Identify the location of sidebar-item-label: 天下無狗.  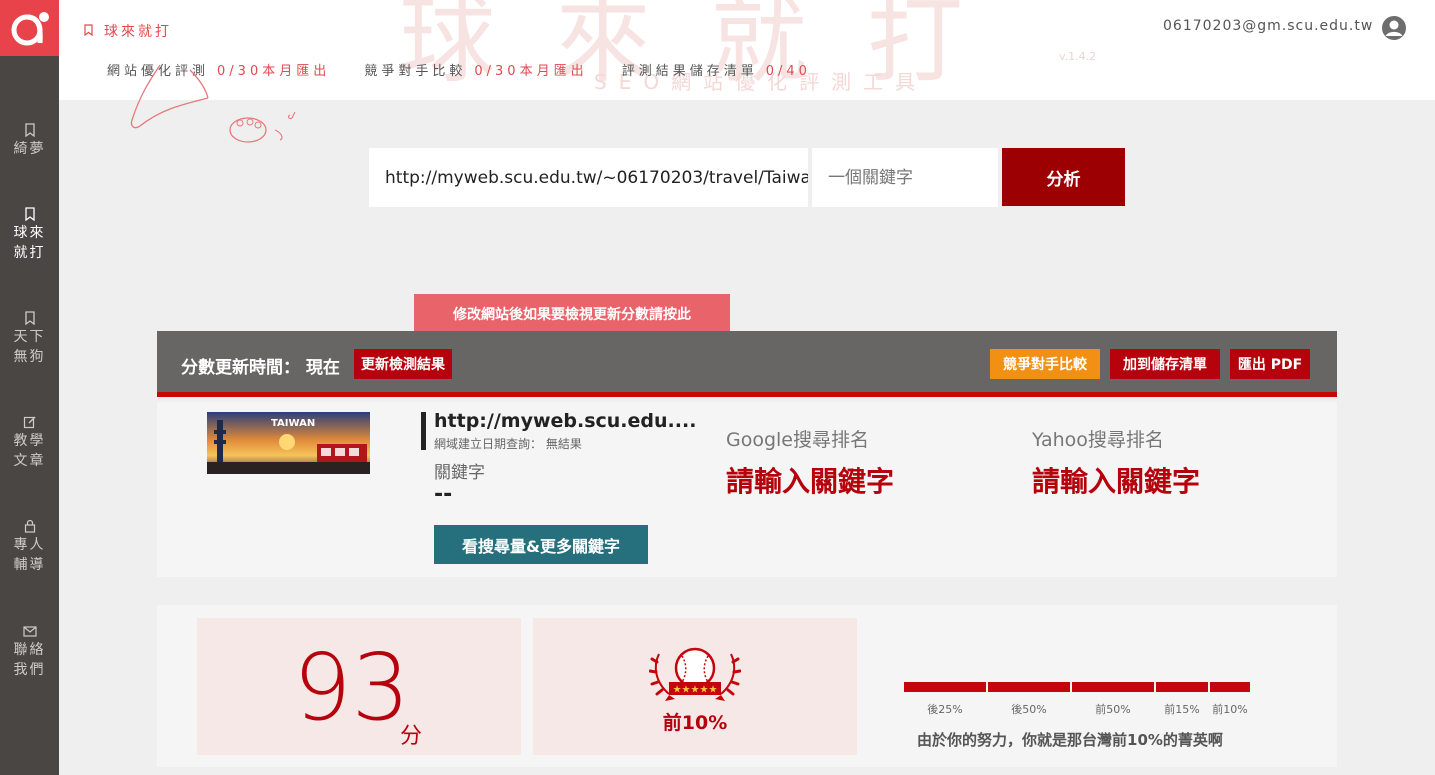
(29, 347).